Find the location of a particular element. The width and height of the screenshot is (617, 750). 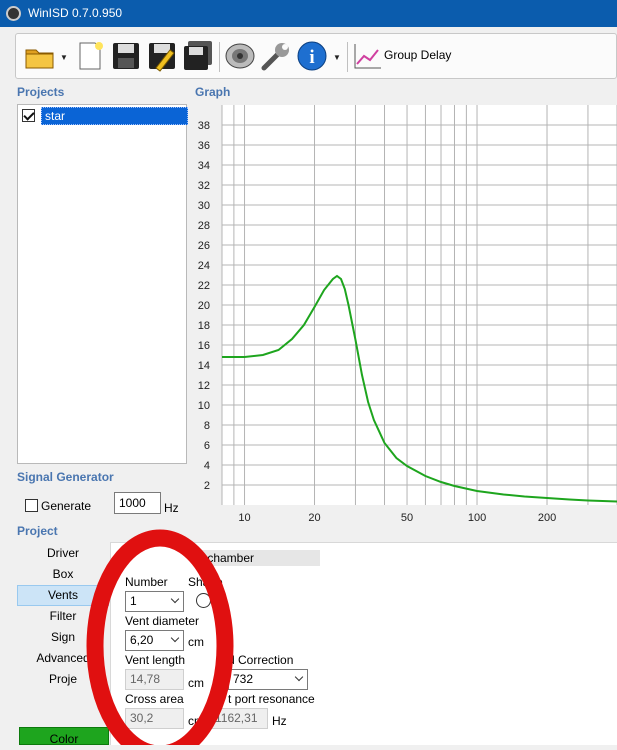

y-tick-label: 24 is located at coordinates (204, 266).